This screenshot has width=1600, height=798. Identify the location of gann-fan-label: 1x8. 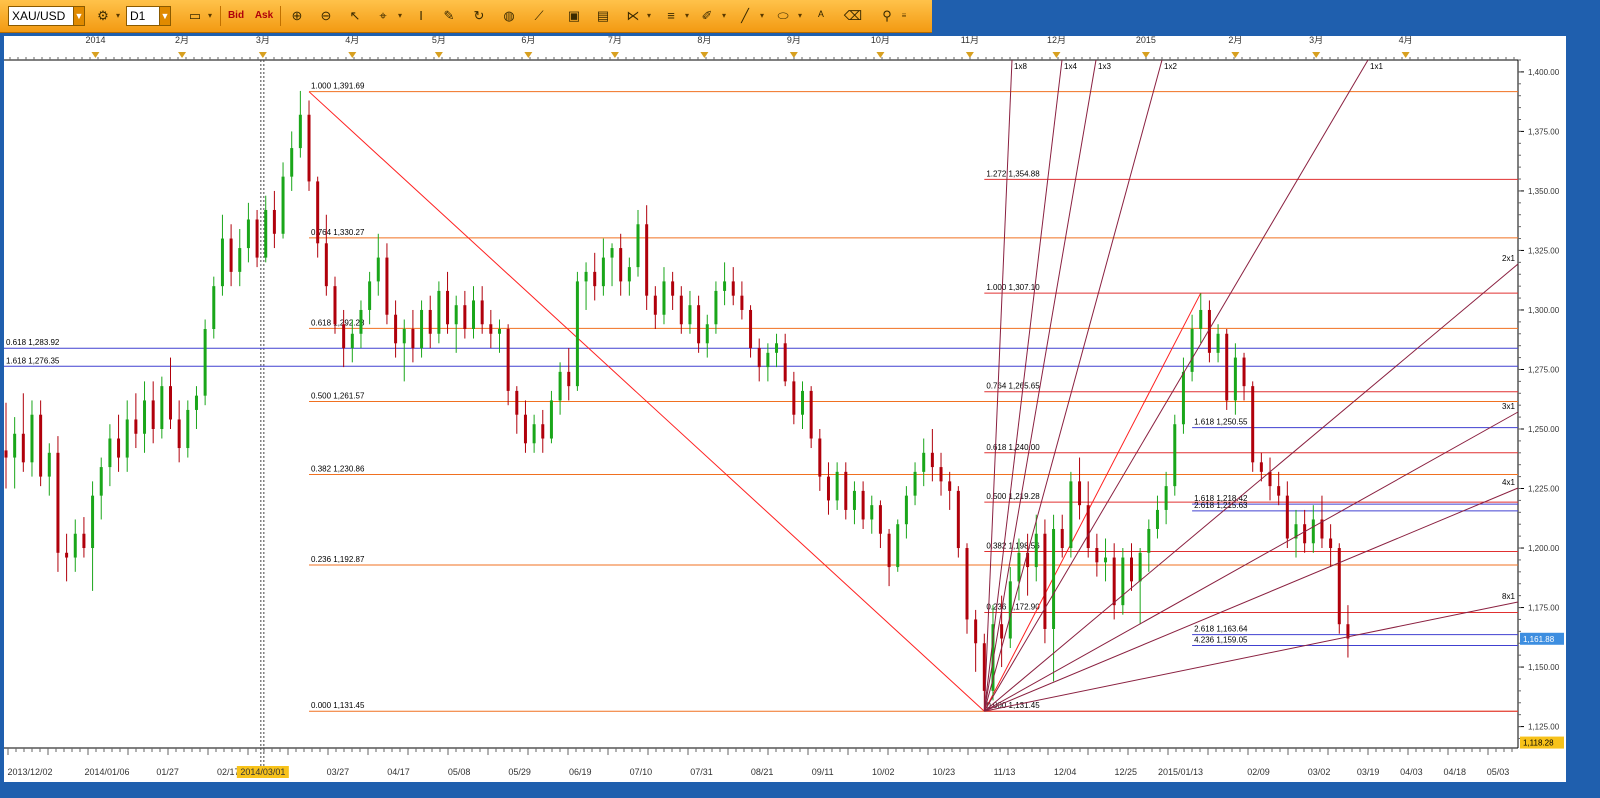
(1020, 66).